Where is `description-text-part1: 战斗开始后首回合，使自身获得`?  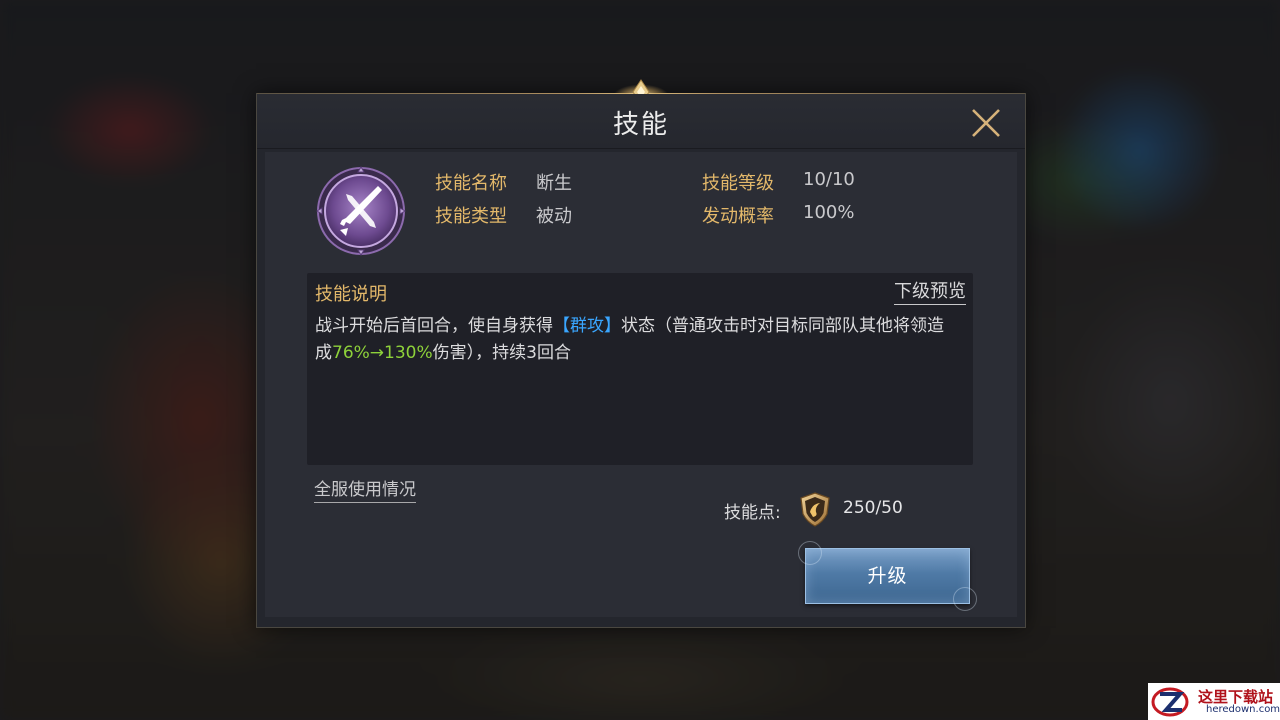 description-text-part1: 战斗开始后首回合，使自身获得 is located at coordinates (434, 326).